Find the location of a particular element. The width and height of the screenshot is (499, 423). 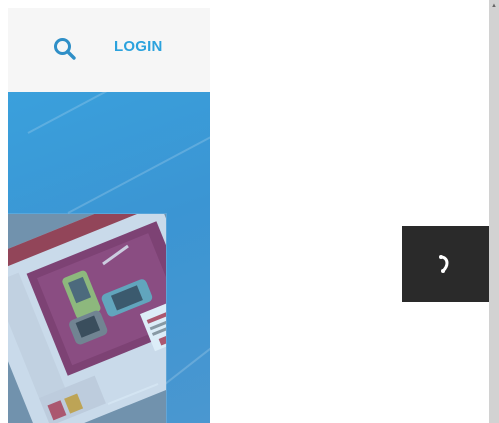

search-button is located at coordinates (65, 49).